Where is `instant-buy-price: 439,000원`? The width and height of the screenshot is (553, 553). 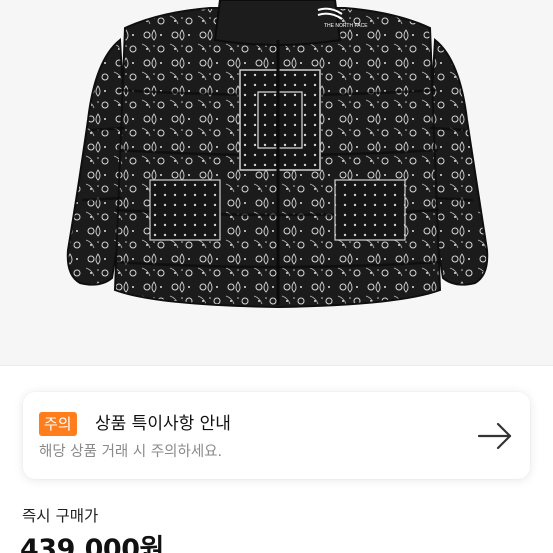
instant-buy-price: 439,000원 is located at coordinates (92, 543).